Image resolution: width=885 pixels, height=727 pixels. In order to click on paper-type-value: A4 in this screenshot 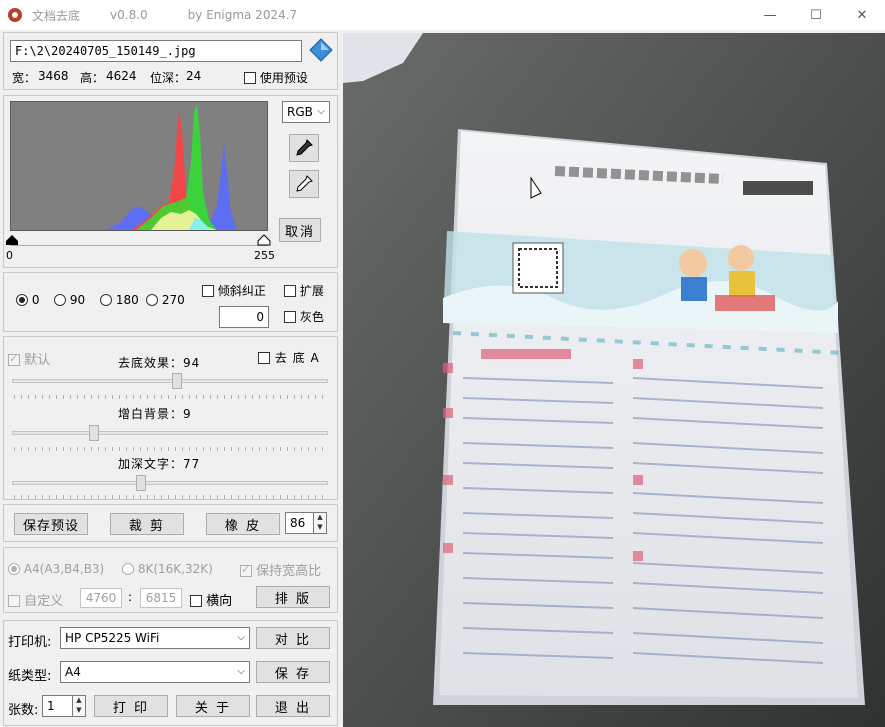, I will do `click(73, 672)`.